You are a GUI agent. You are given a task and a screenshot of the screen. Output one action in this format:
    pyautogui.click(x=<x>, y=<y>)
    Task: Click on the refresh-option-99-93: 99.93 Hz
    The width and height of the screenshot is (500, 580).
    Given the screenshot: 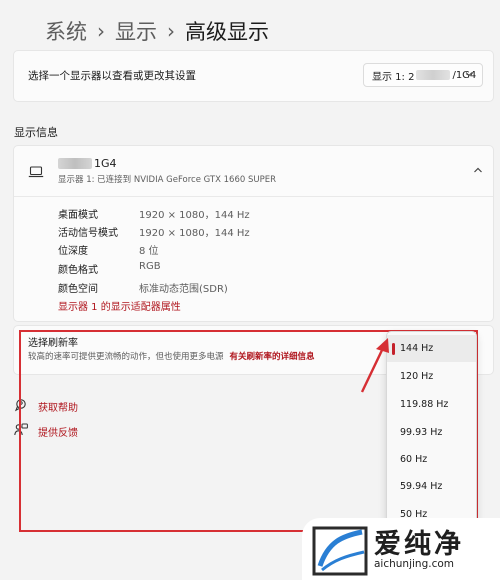 What is the action you would take?
    pyautogui.click(x=431, y=432)
    